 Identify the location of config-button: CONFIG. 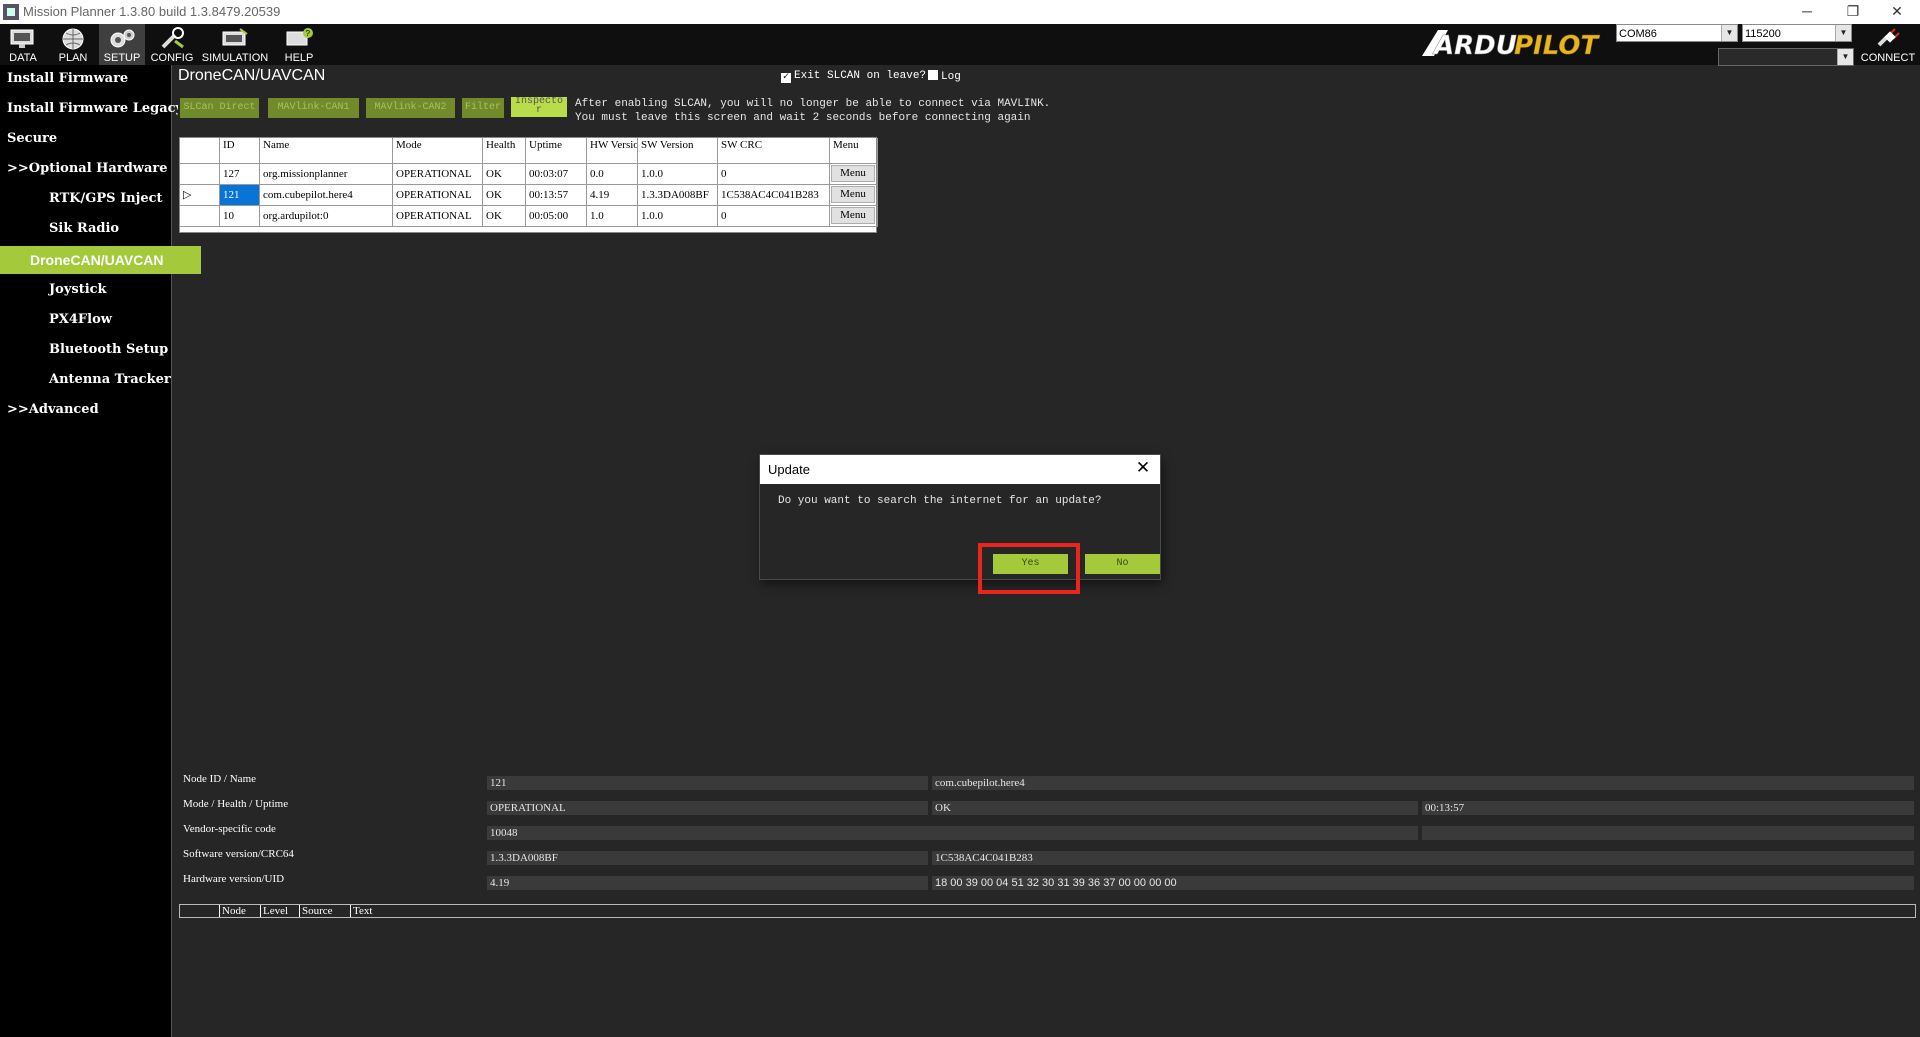
(172, 44).